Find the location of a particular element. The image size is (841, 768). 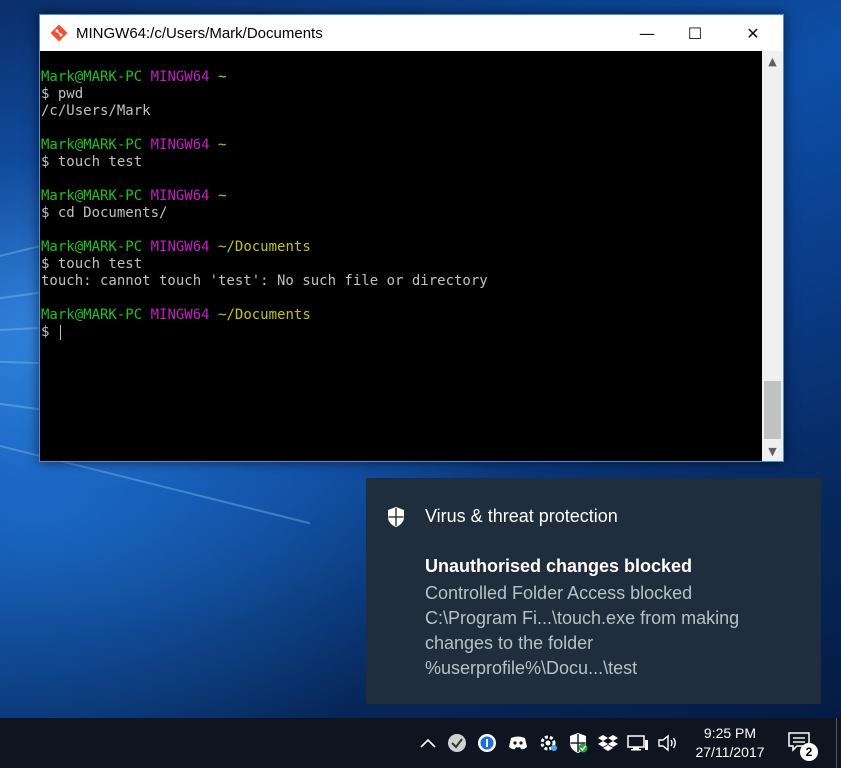

git-bash-icon is located at coordinates (59, 33).